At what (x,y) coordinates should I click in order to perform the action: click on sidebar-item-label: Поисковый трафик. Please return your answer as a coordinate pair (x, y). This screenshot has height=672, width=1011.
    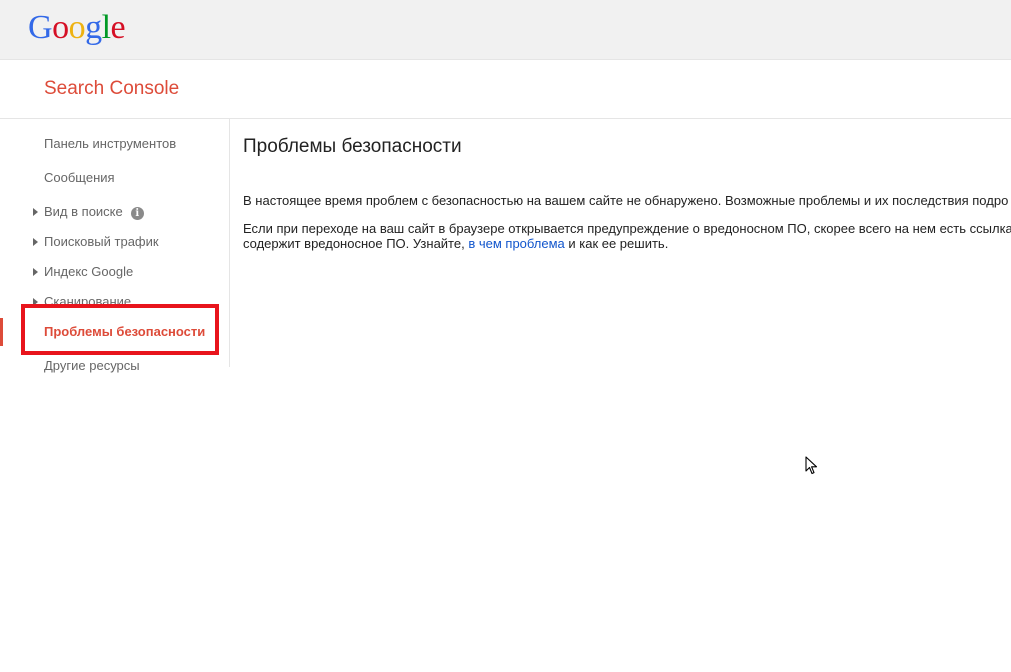
    Looking at the image, I should click on (101, 241).